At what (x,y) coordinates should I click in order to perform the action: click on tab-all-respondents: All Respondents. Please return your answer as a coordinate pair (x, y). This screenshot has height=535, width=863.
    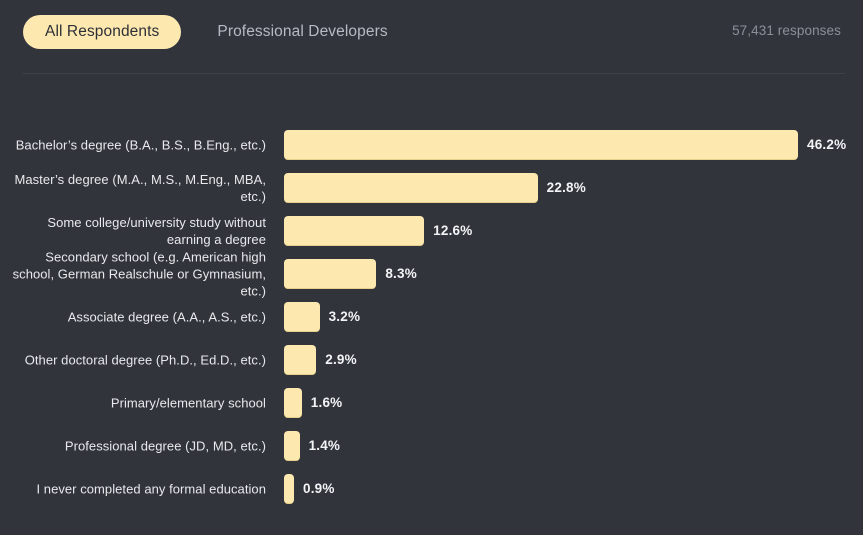
    Looking at the image, I should click on (102, 32).